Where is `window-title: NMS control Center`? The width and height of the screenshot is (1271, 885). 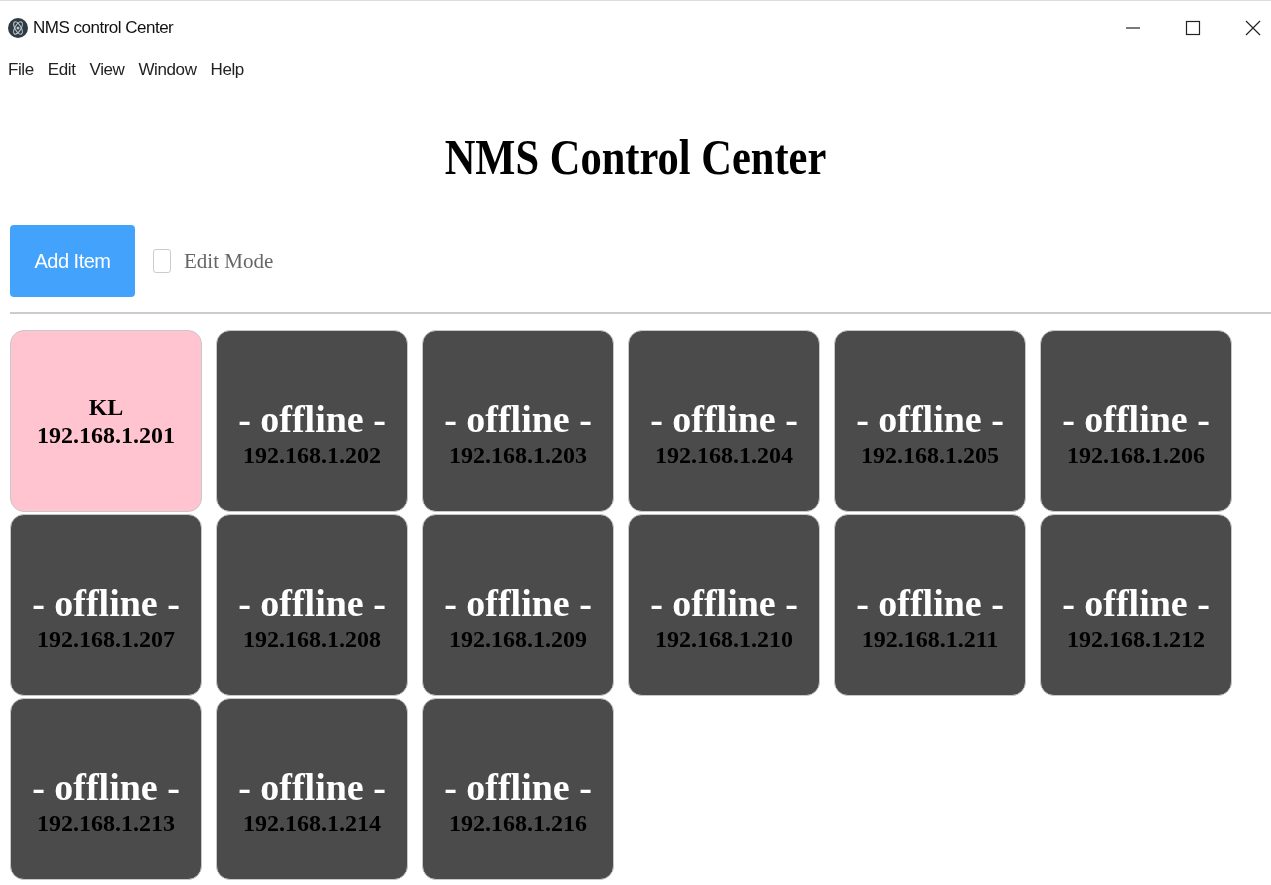
window-title: NMS control Center is located at coordinates (103, 27).